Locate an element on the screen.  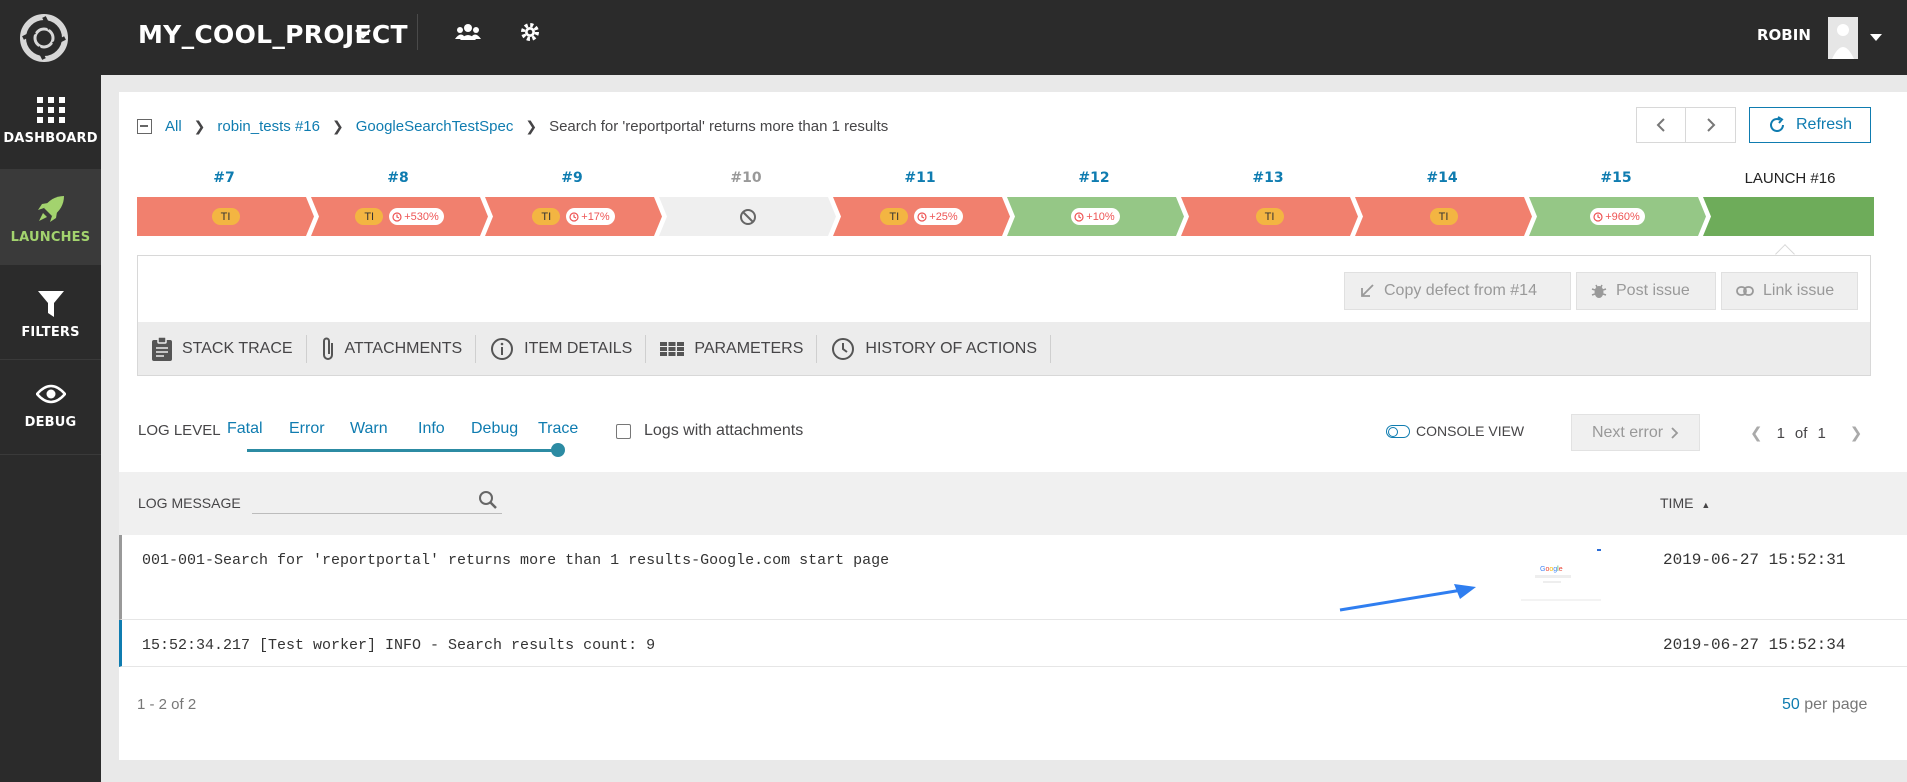
log-level-slider-handle is located at coordinates (558, 450).